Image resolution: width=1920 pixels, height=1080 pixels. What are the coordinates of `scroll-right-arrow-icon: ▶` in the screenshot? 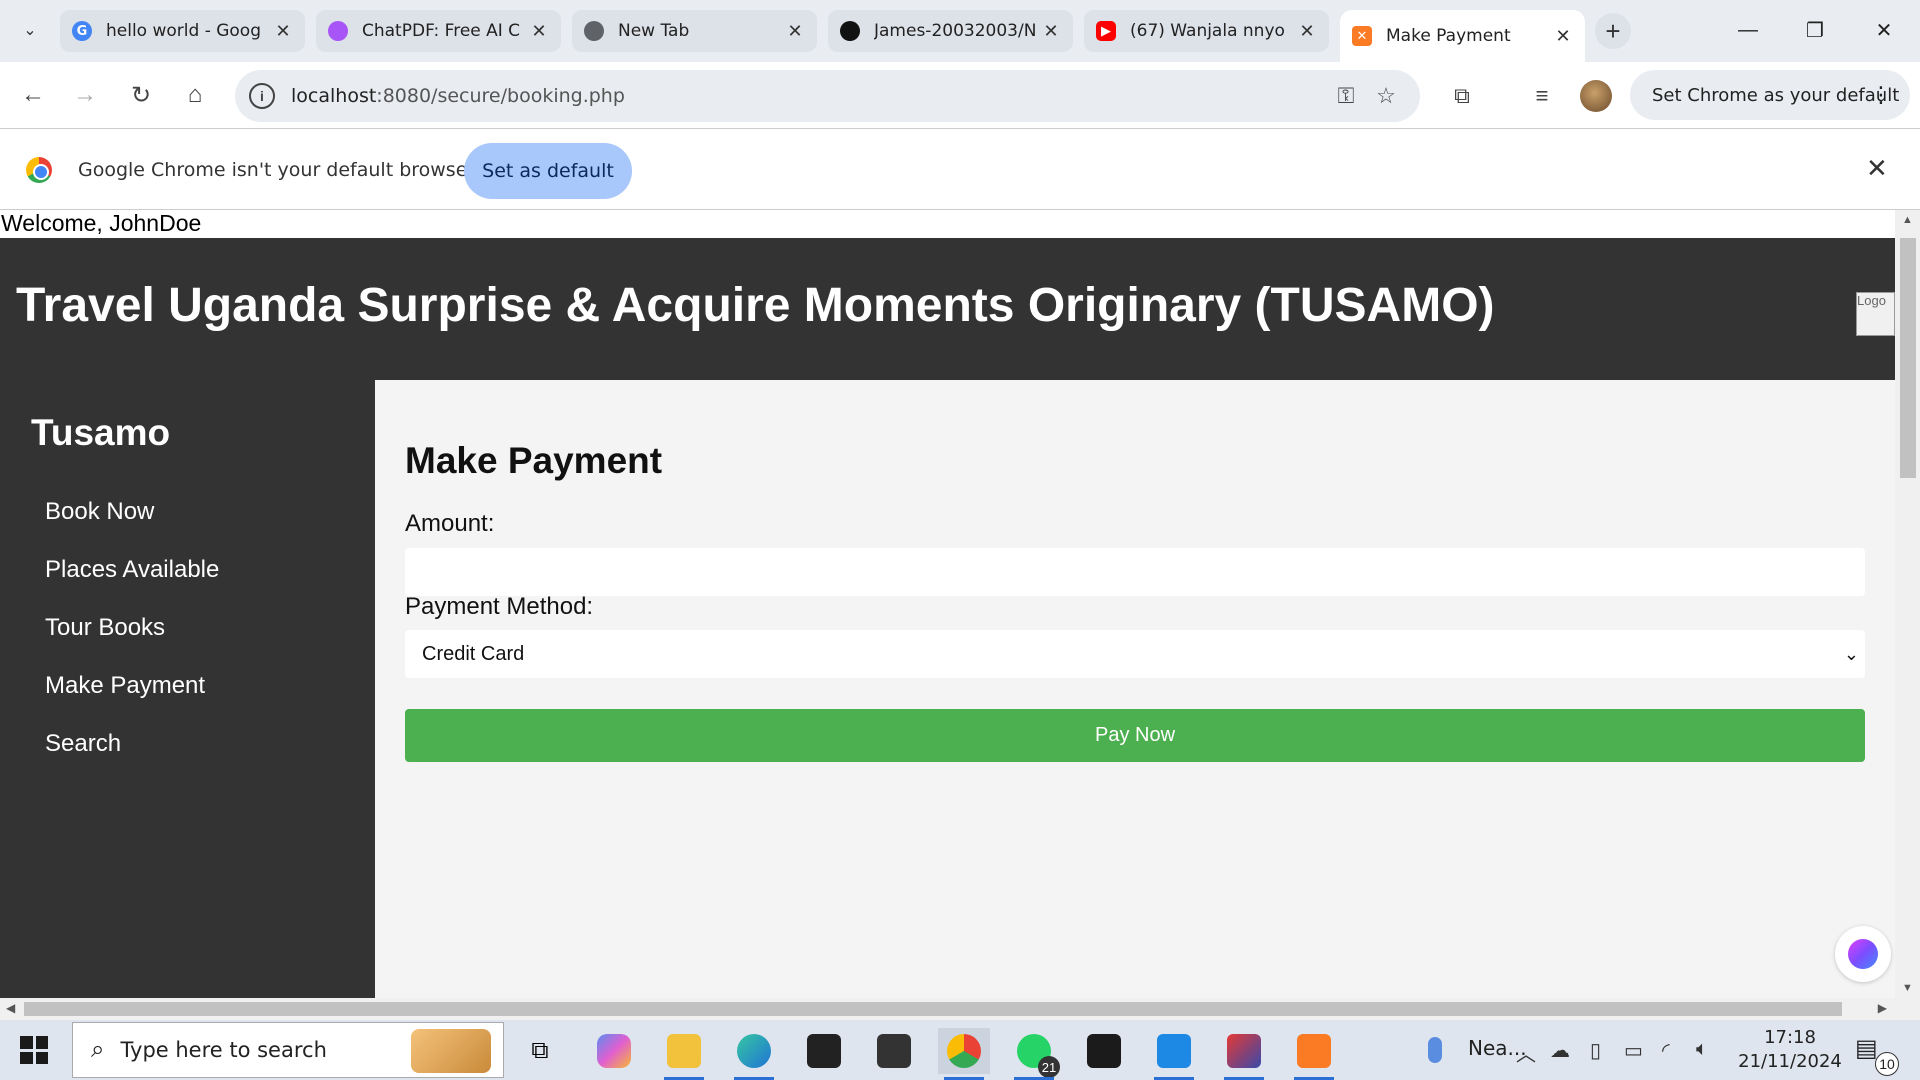 It's located at (1882, 1008).